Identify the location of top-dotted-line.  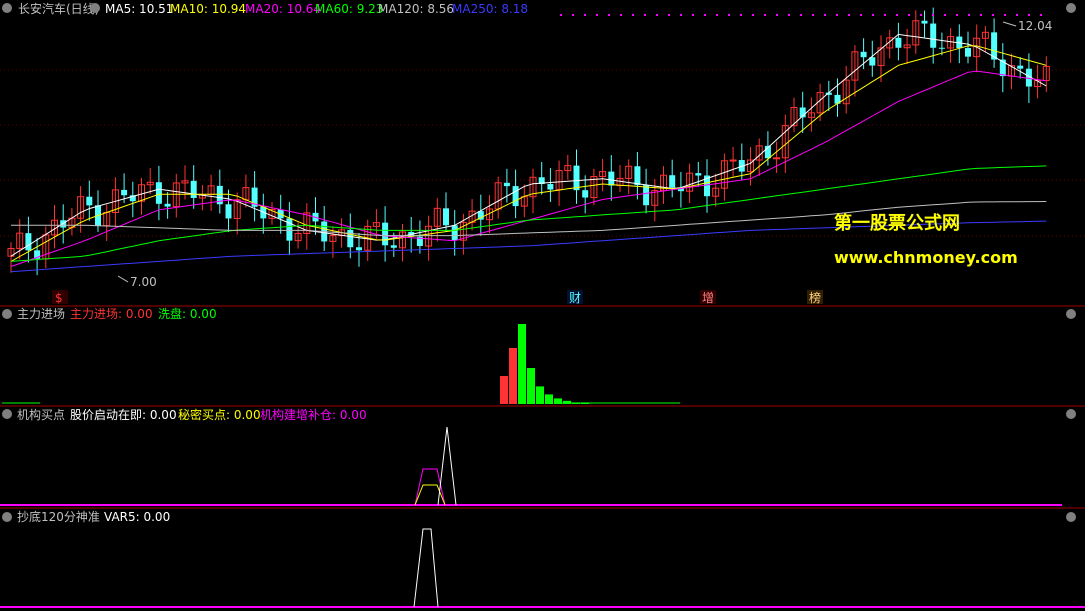
(801, 15).